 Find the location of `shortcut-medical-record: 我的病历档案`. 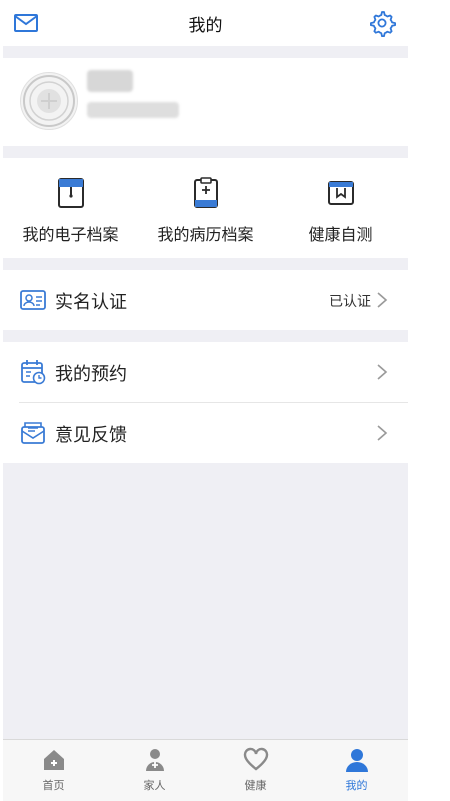

shortcut-medical-record: 我的病历档案 is located at coordinates (205, 208).